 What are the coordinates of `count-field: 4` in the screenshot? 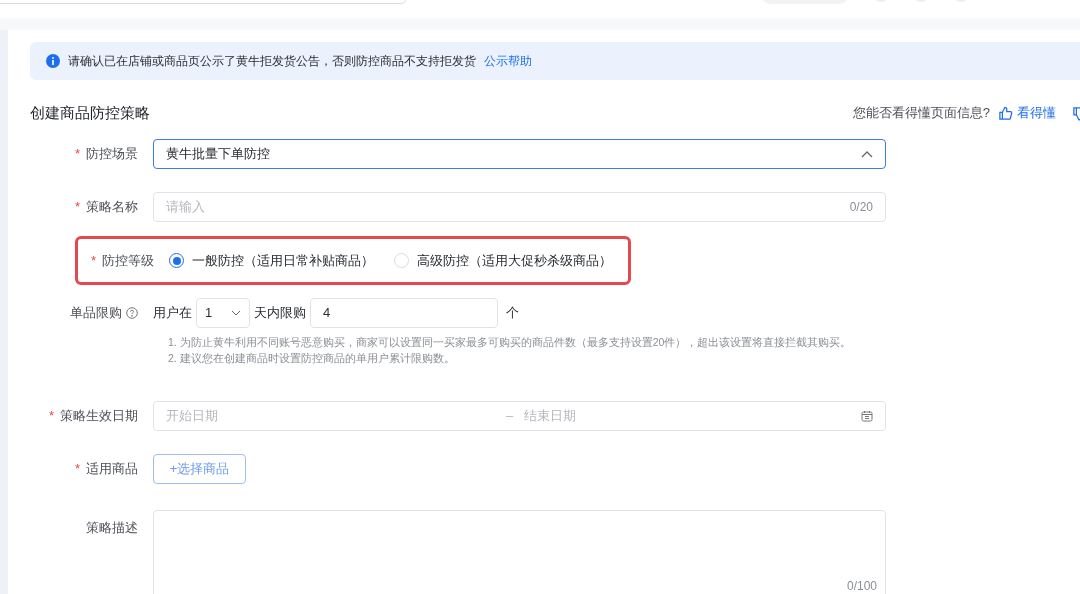 It's located at (404, 313).